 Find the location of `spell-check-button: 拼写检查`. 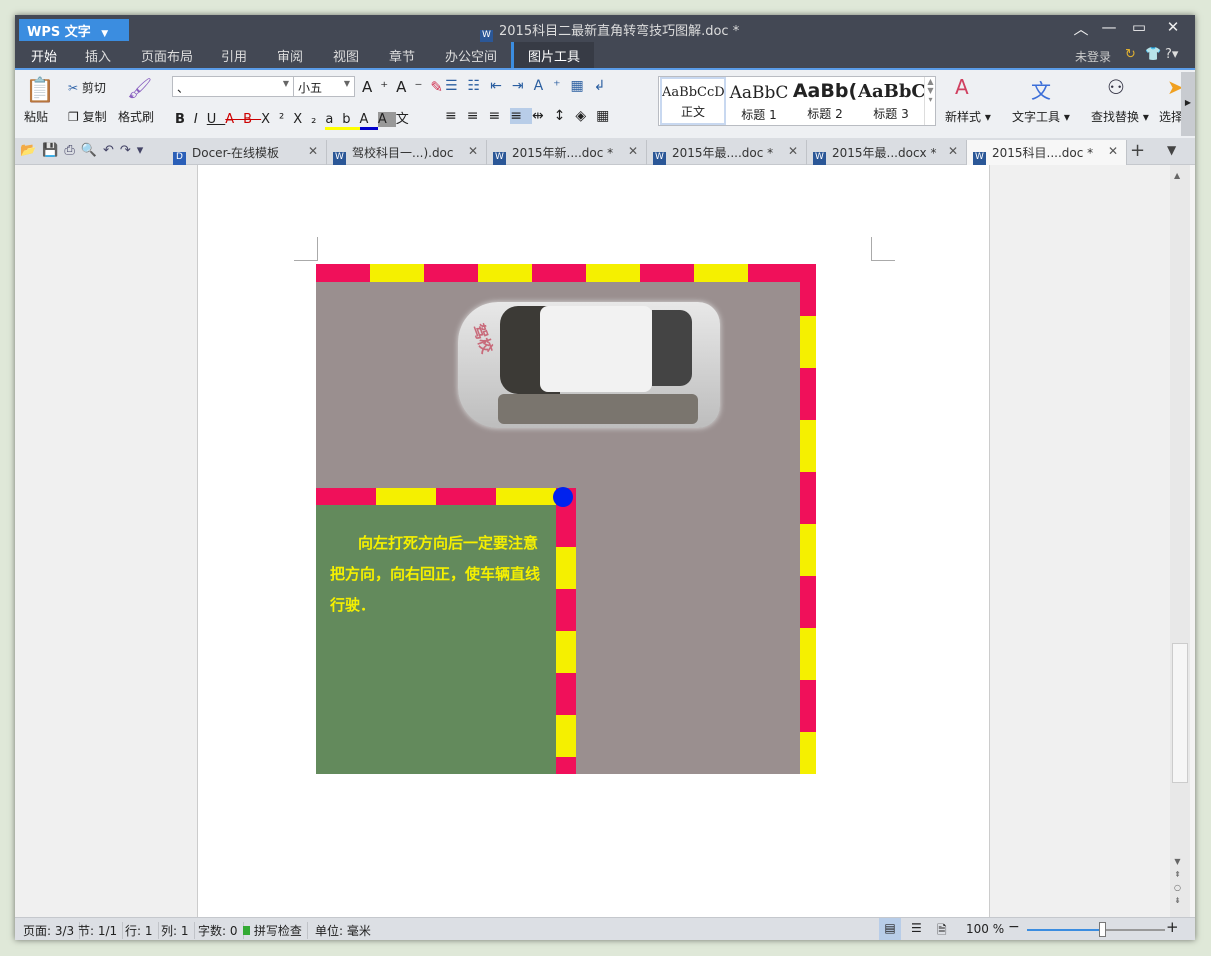

spell-check-button: 拼写检查 is located at coordinates (275, 930).